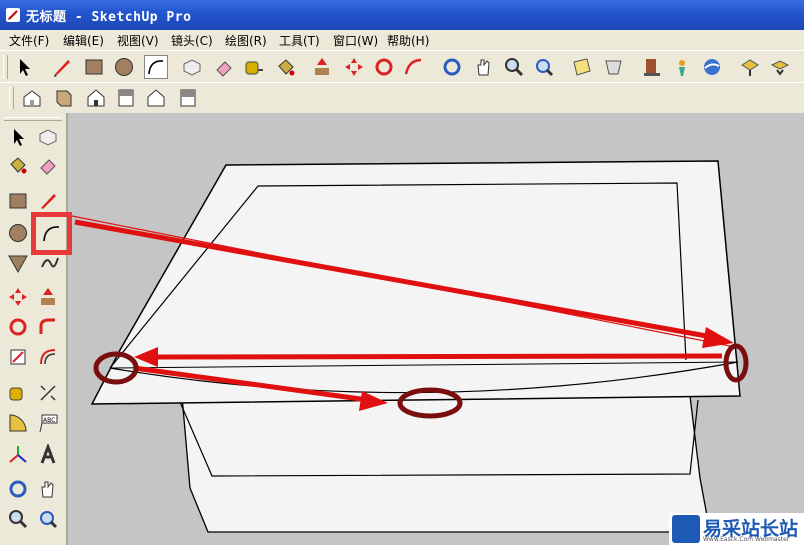 The width and height of the screenshot is (804, 545). Describe the element at coordinates (156, 98) in the screenshot. I see `back-view-icon` at that location.